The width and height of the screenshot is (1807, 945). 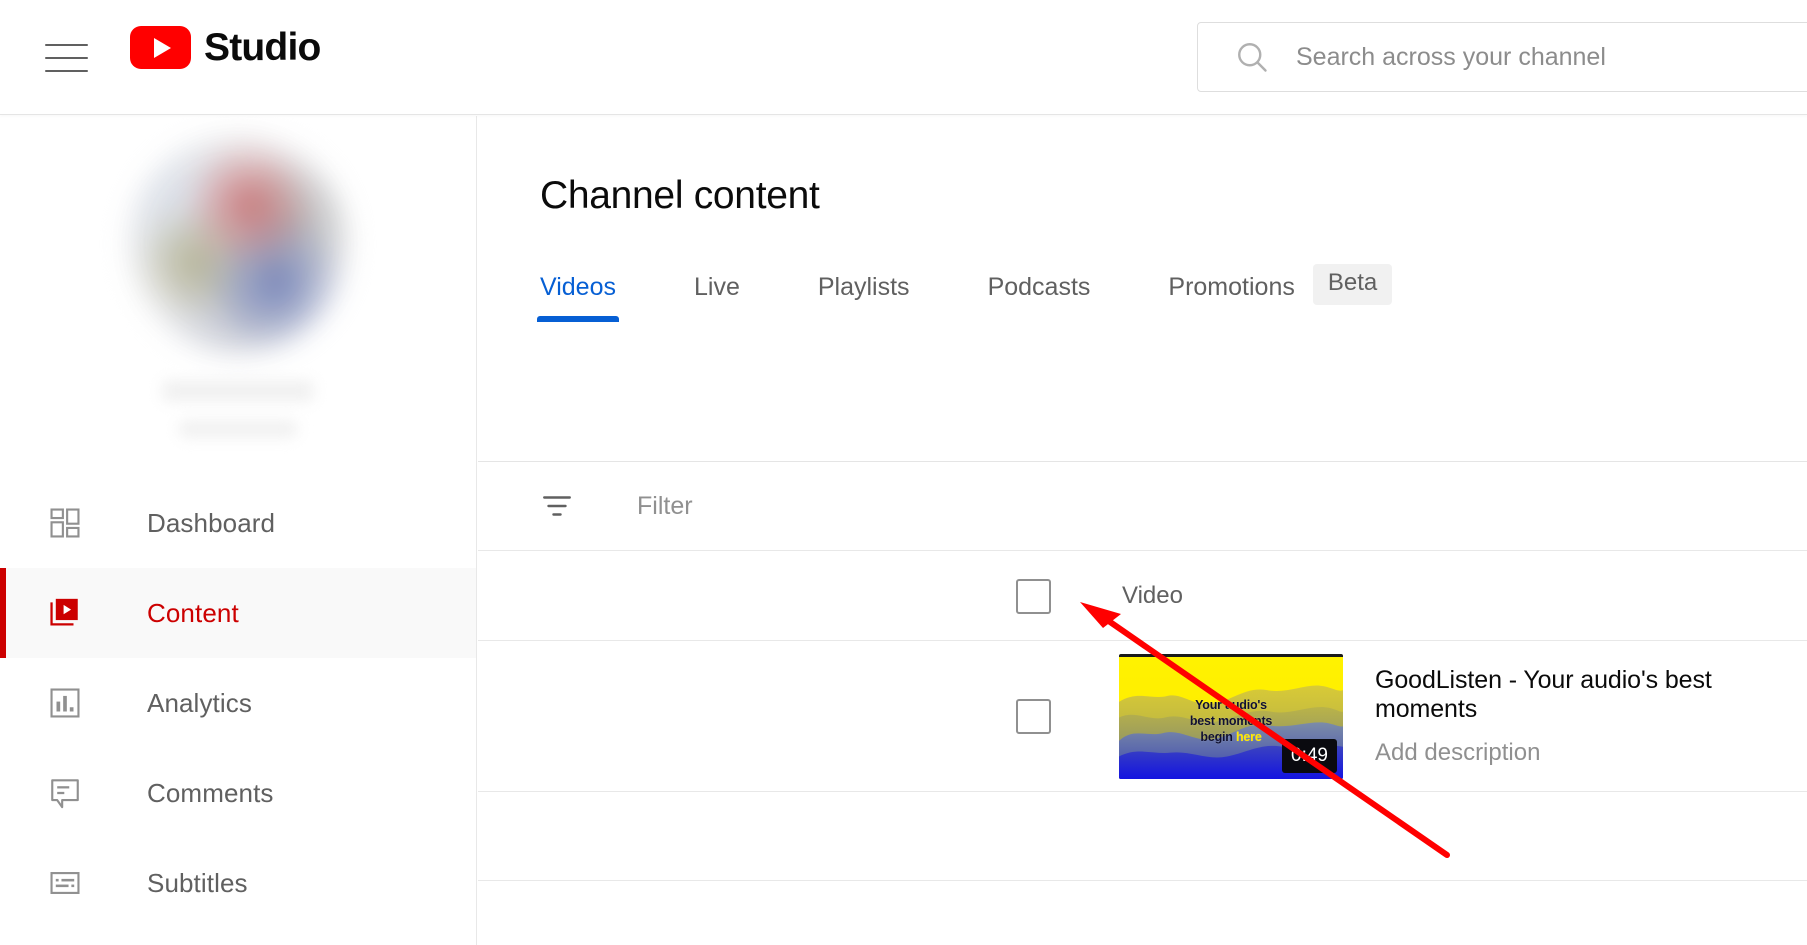 What do you see at coordinates (557, 506) in the screenshot?
I see `filter-icon` at bounding box center [557, 506].